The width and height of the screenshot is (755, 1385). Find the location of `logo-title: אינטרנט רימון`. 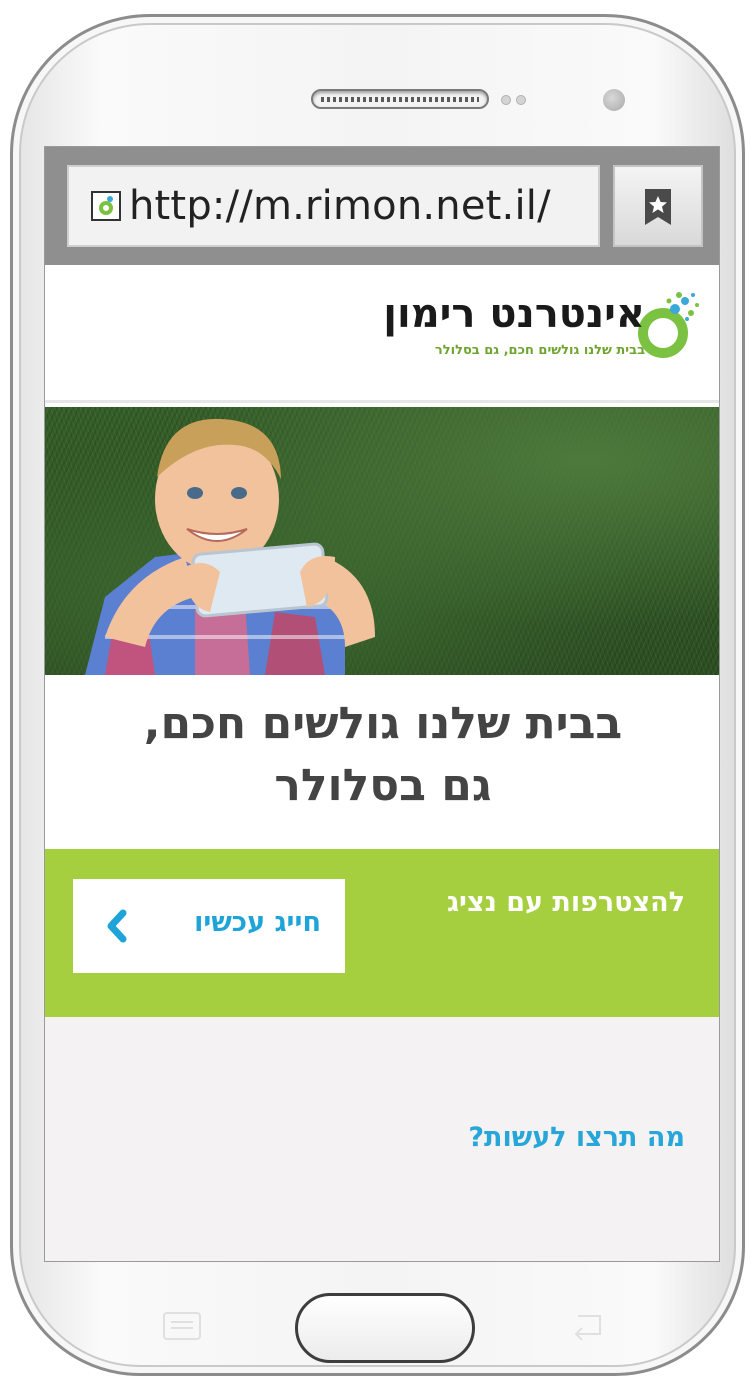

logo-title: אינטרנט רימון is located at coordinates (514, 314).